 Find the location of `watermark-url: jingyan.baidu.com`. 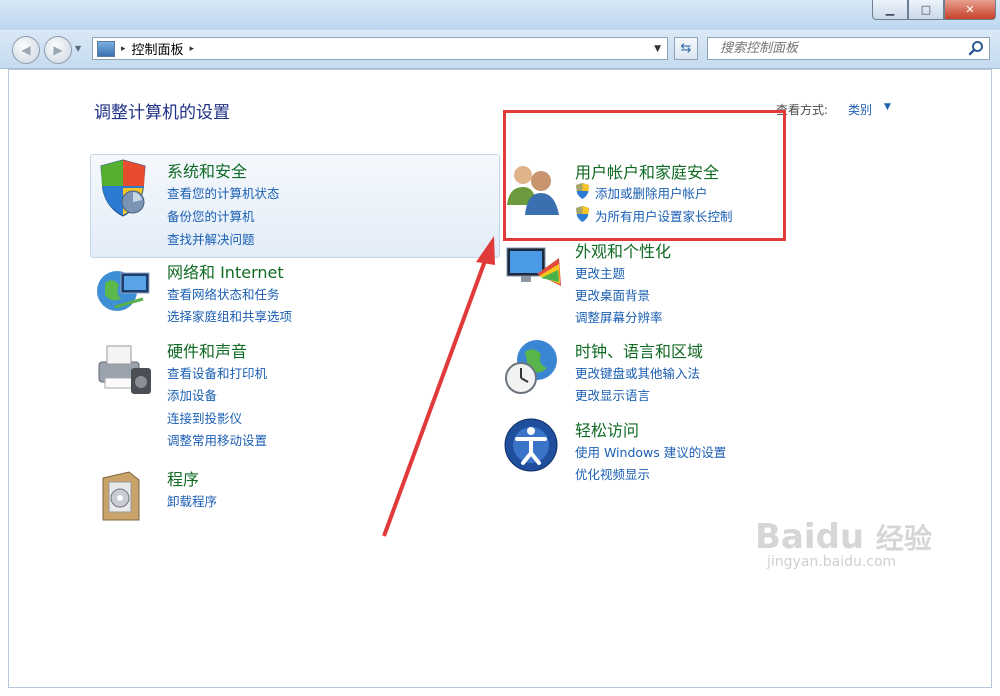

watermark-url: jingyan.baidu.com is located at coordinates (832, 562).